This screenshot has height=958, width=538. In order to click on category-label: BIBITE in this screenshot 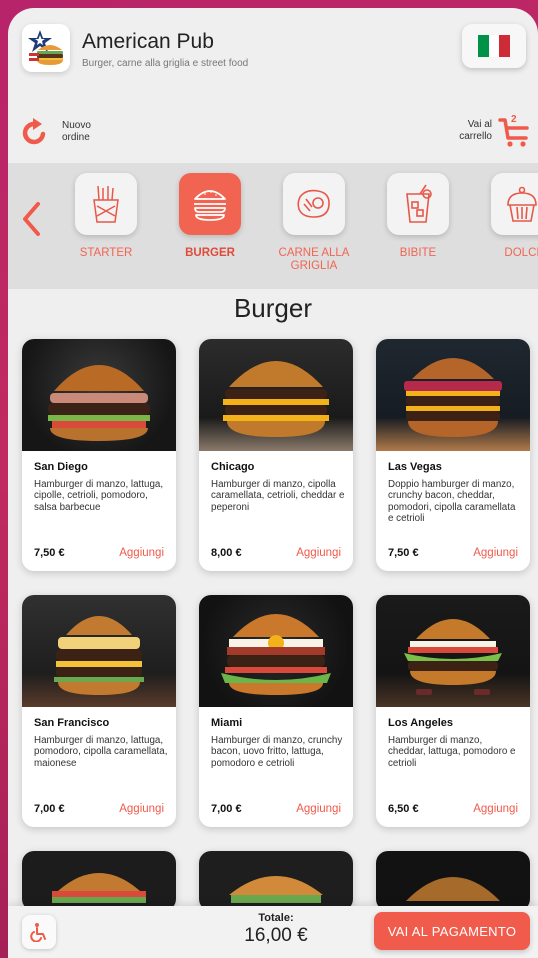, I will do `click(418, 253)`.